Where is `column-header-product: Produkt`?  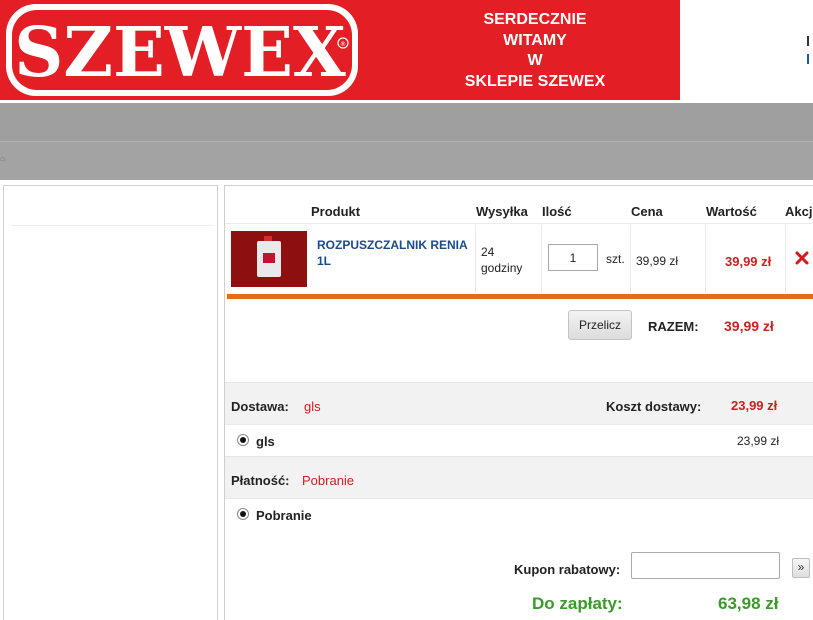 column-header-product: Produkt is located at coordinates (336, 211).